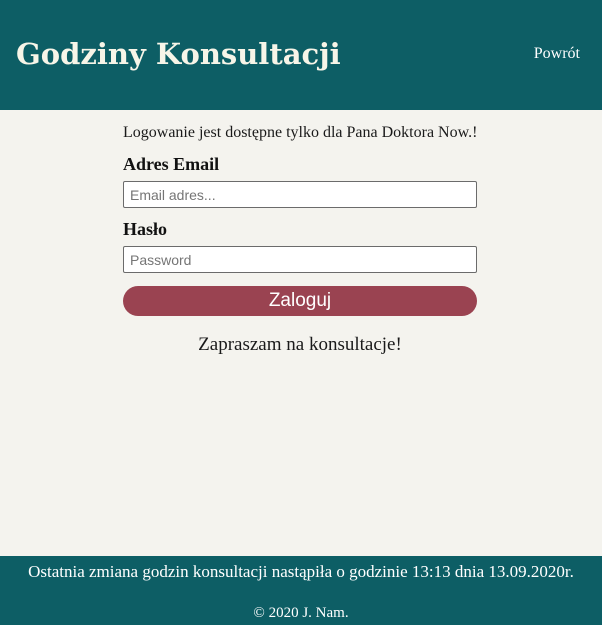  What do you see at coordinates (300, 259) in the screenshot?
I see `password-input` at bounding box center [300, 259].